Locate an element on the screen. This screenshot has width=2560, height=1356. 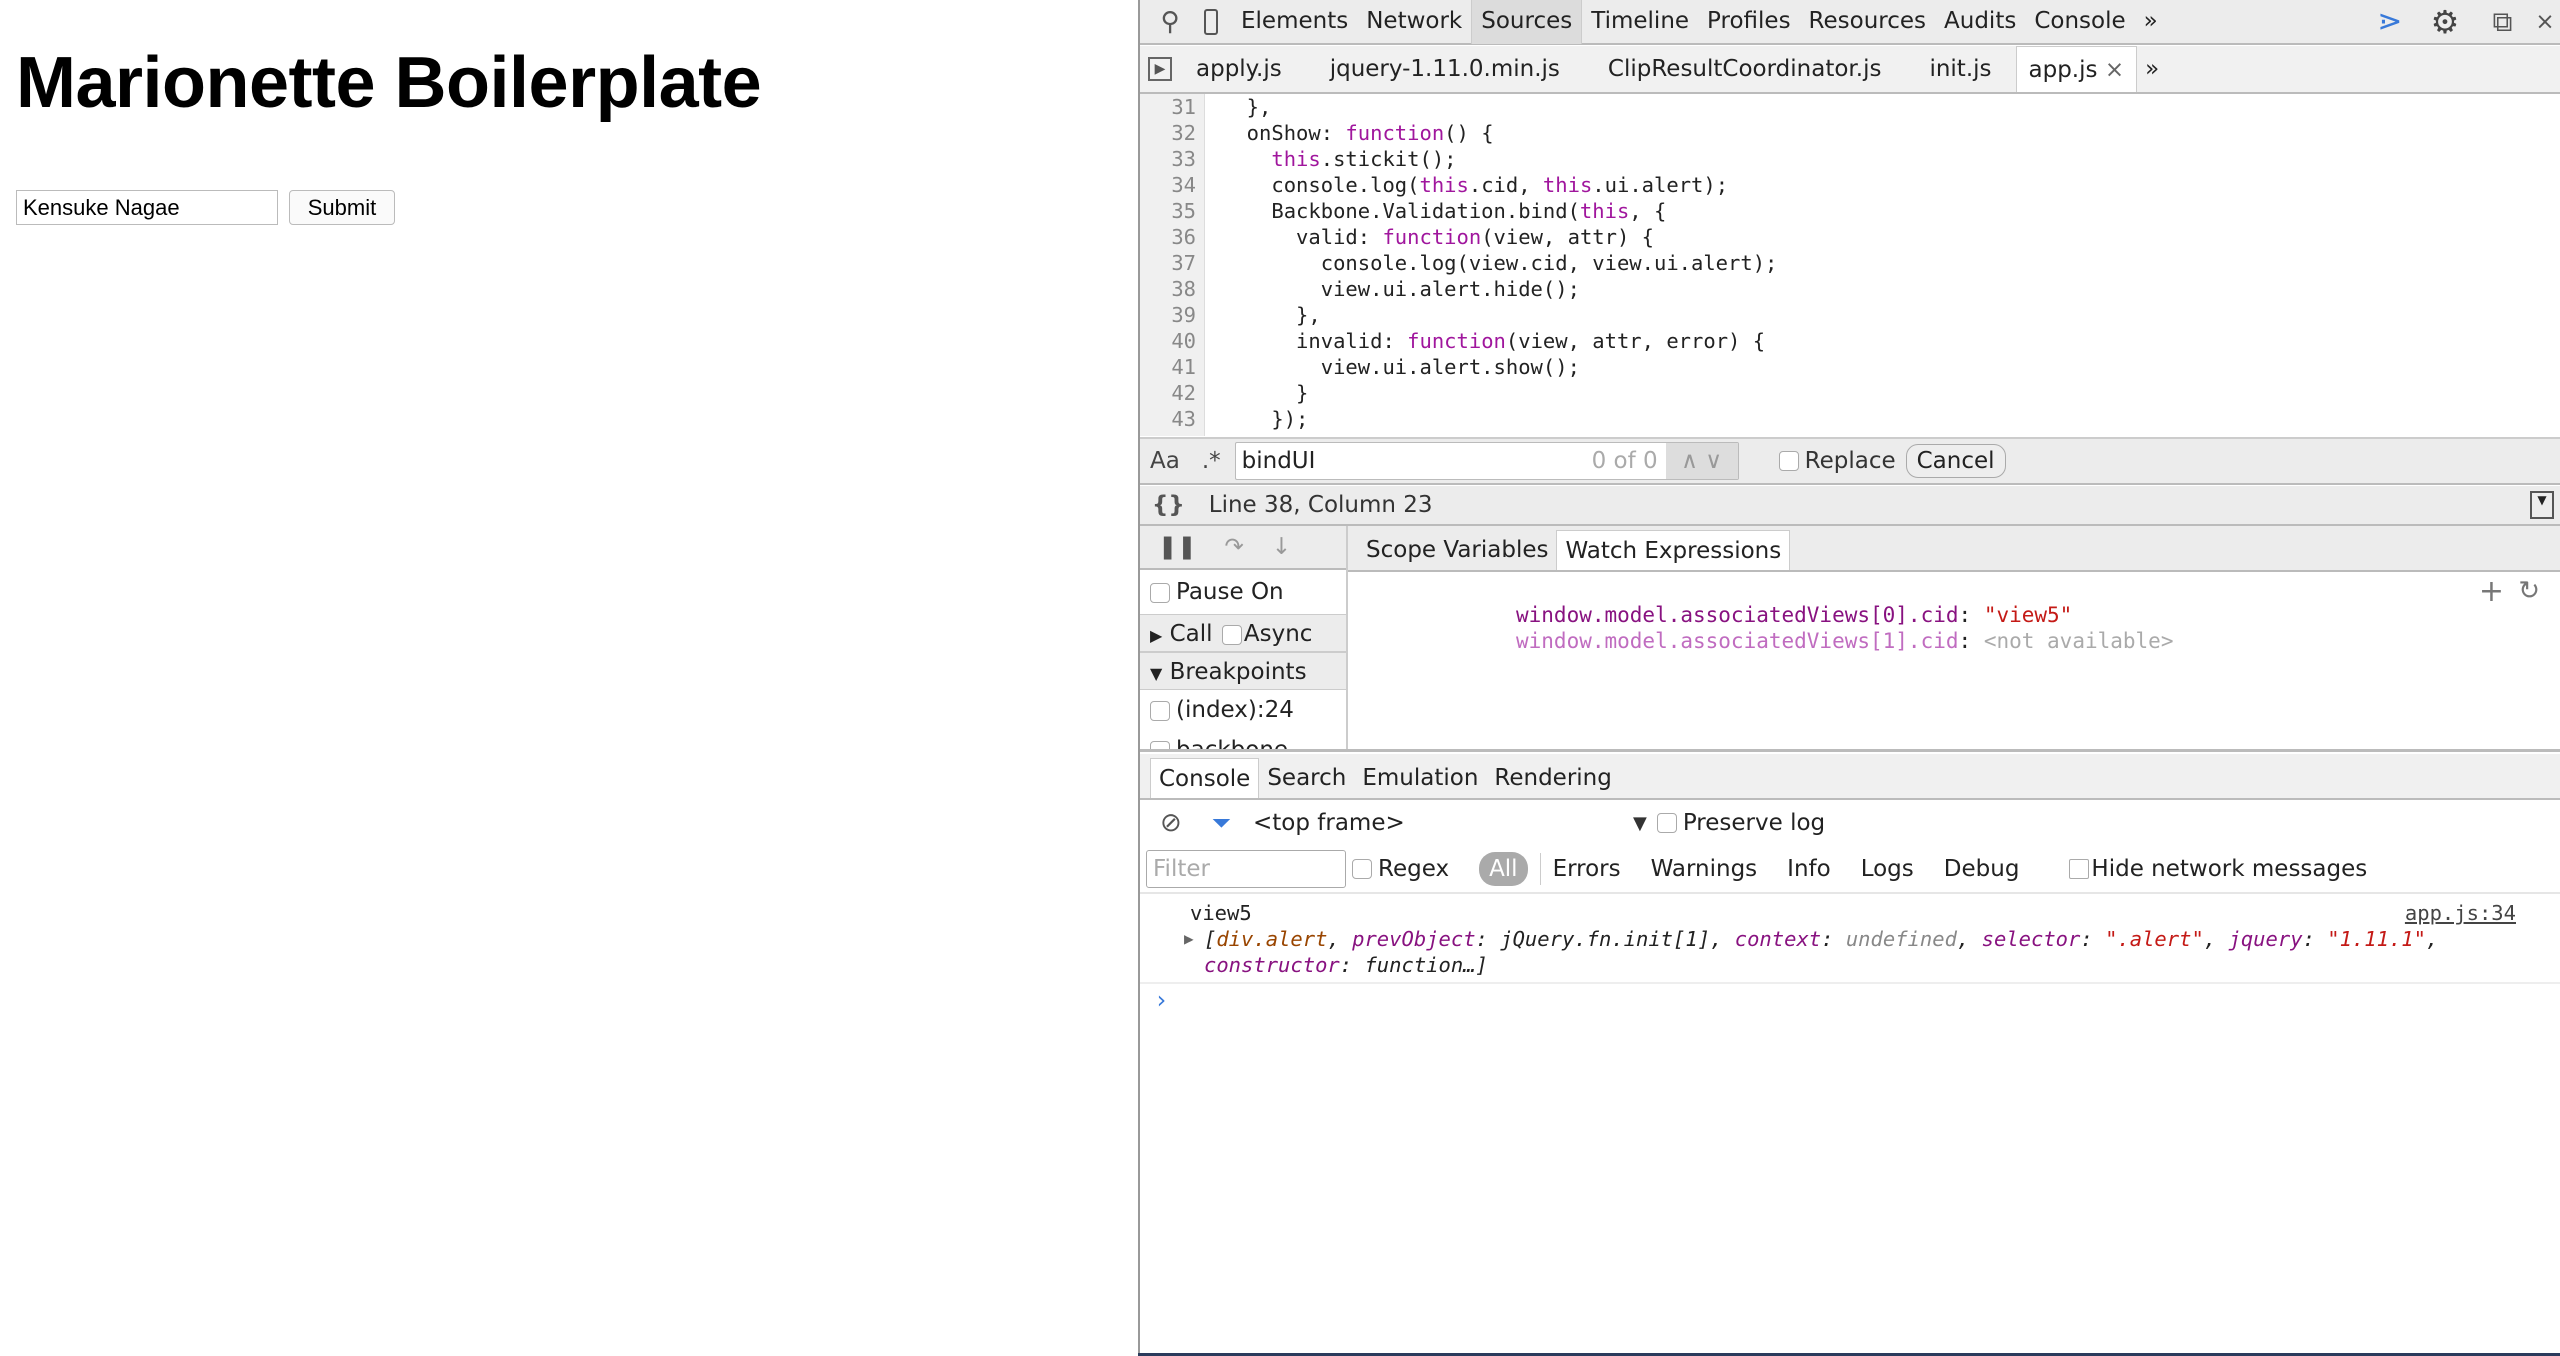
line-number: 43 is located at coordinates (1168, 419).